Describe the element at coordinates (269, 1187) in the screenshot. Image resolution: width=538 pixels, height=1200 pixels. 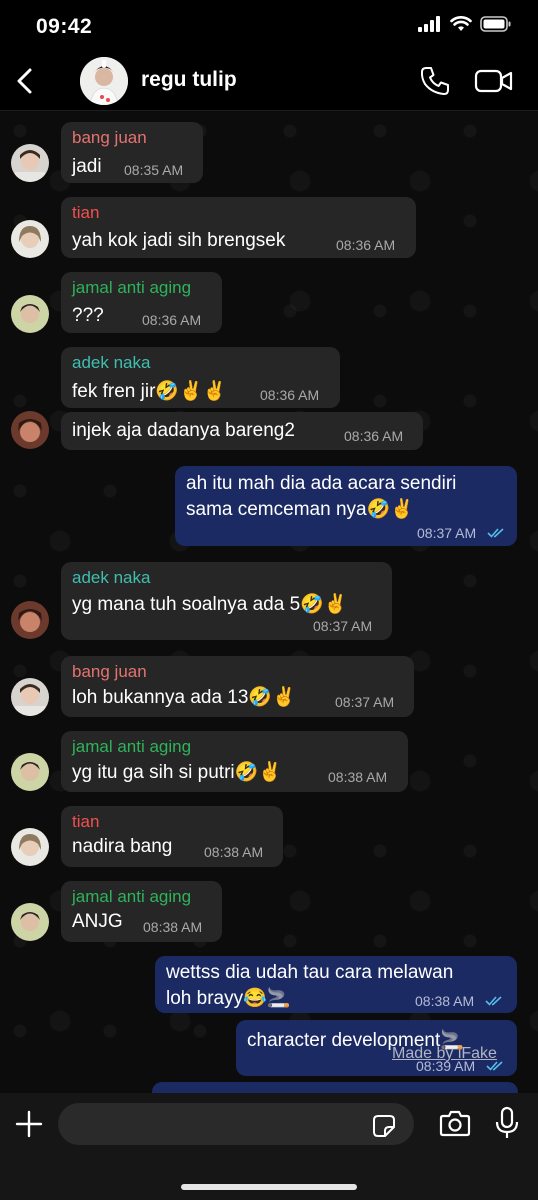
I see `home-indicator` at that location.